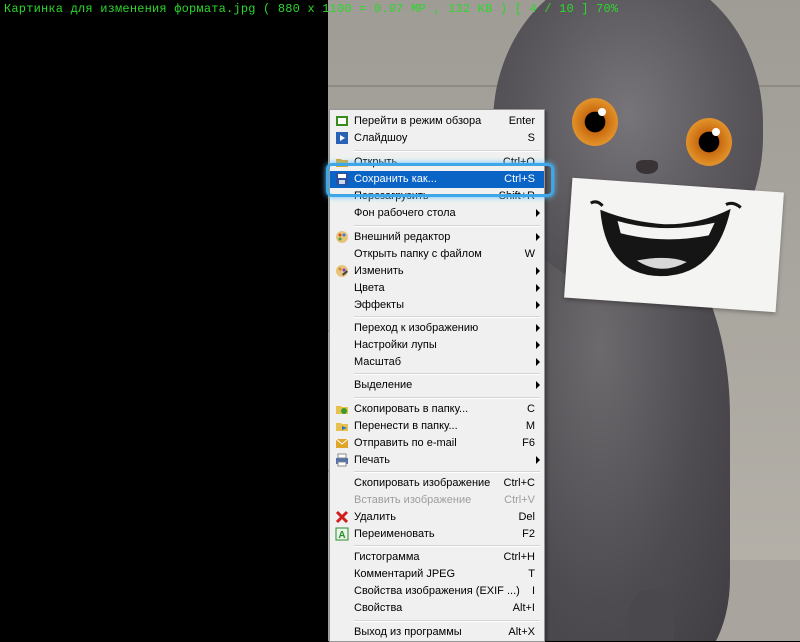 Image resolution: width=800 pixels, height=642 pixels. Describe the element at coordinates (422, 483) in the screenshot. I see `menu-item-label: Скопировать изображение` at that location.